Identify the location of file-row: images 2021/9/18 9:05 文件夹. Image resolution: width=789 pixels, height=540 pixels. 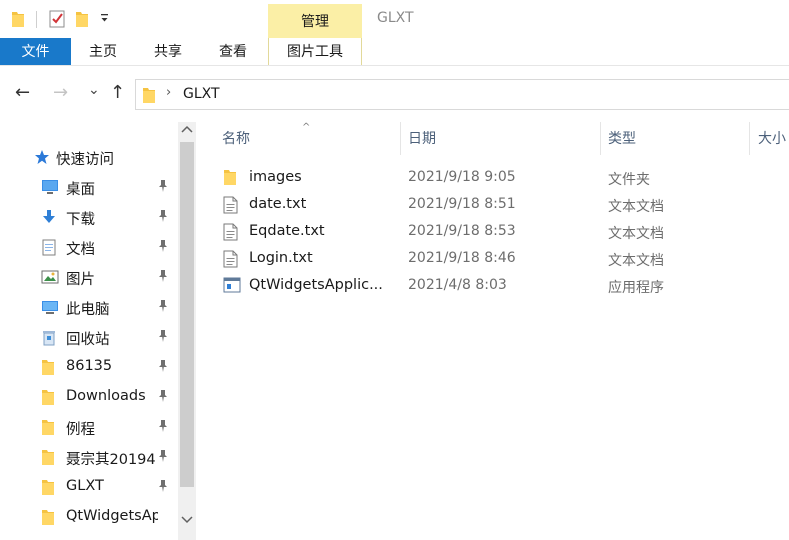
(496, 178).